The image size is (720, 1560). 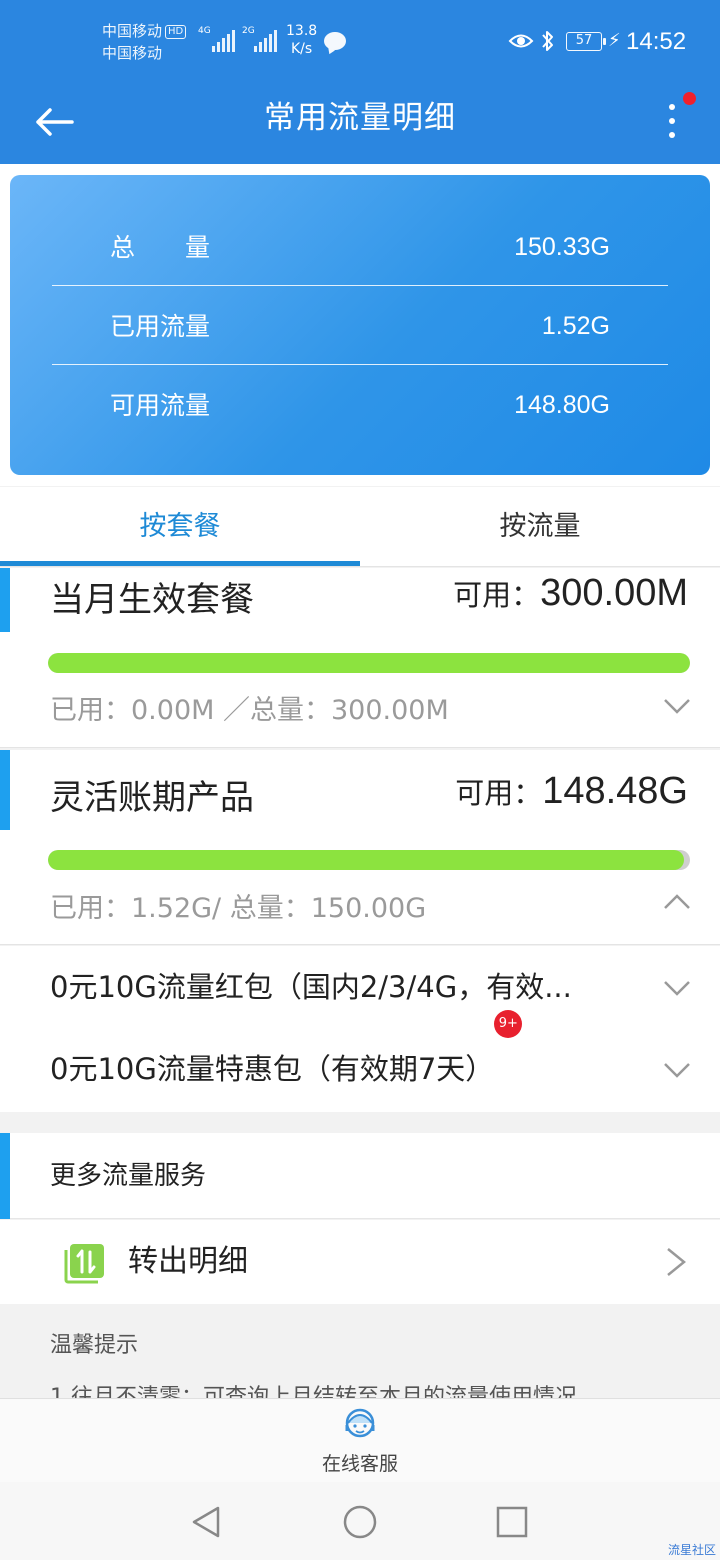 What do you see at coordinates (5, 1176) in the screenshot?
I see `section-accent-bar` at bounding box center [5, 1176].